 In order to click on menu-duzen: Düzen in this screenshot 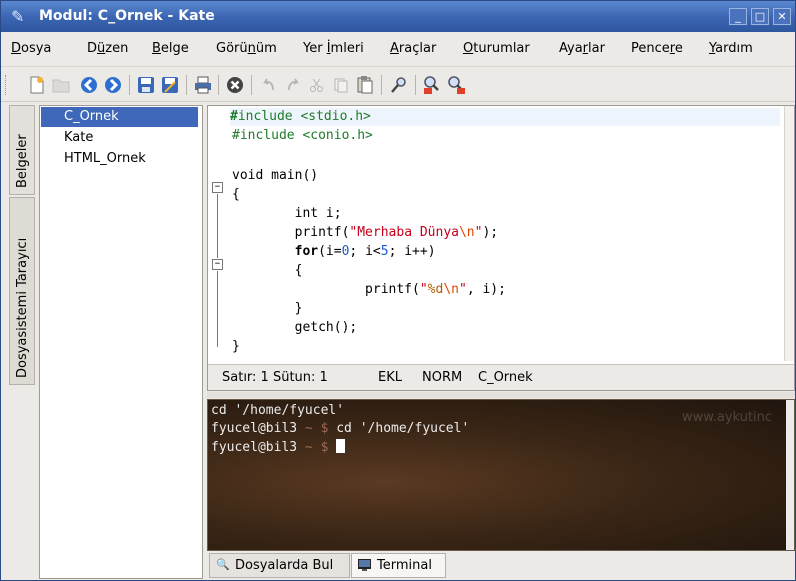, I will do `click(107, 48)`.